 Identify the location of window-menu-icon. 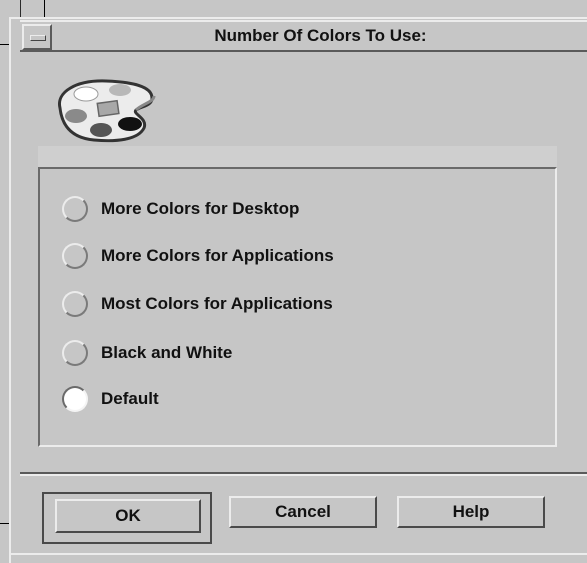
(38, 38).